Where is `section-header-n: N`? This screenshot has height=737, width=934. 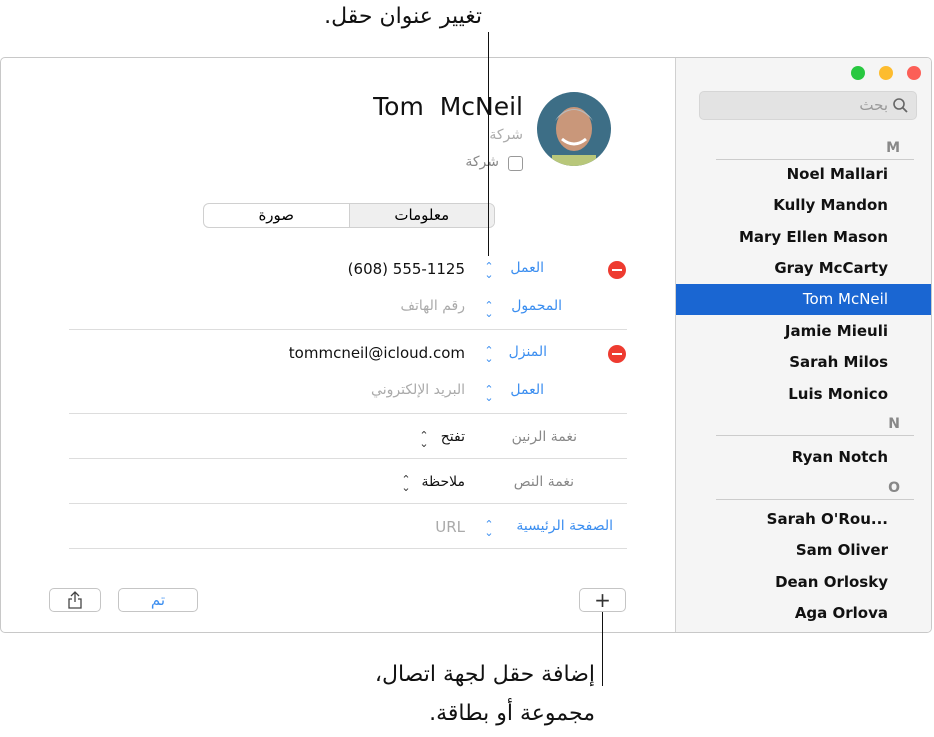
section-header-n: N is located at coordinates (815, 426).